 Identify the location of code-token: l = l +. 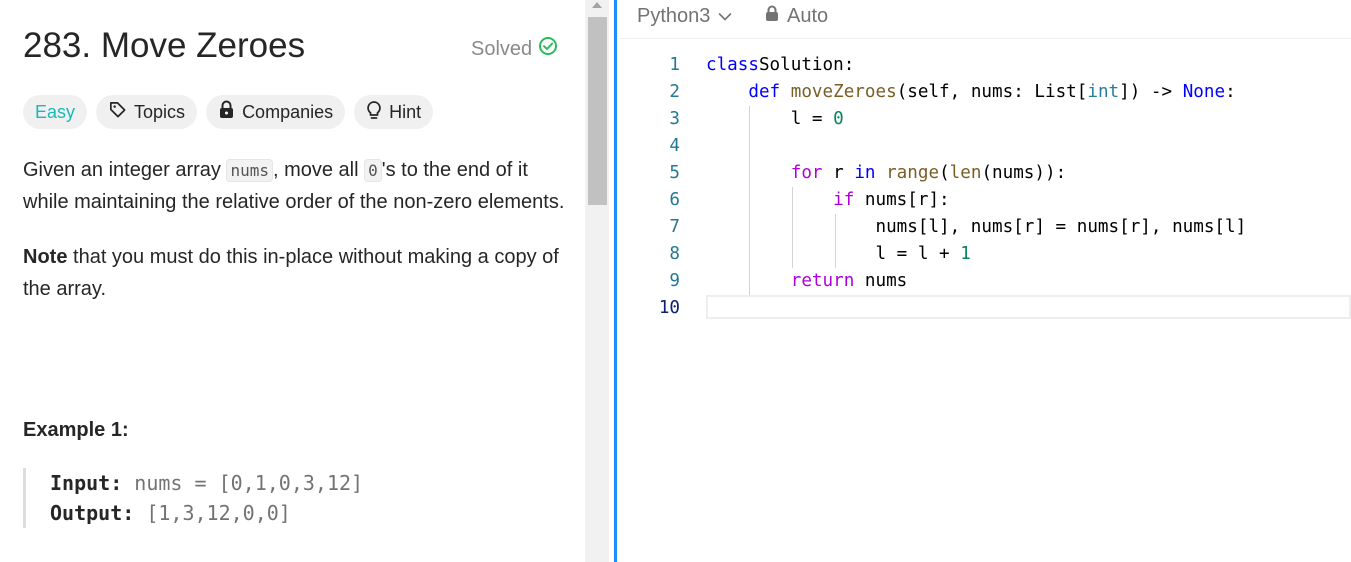
(833, 254).